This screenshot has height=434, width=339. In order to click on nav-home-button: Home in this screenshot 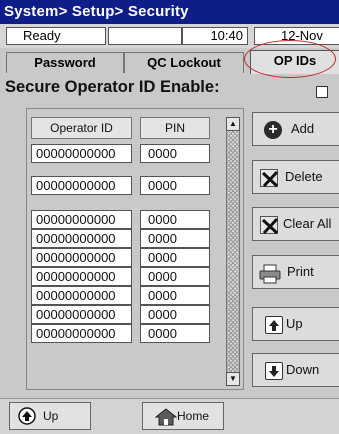, I will do `click(183, 416)`.